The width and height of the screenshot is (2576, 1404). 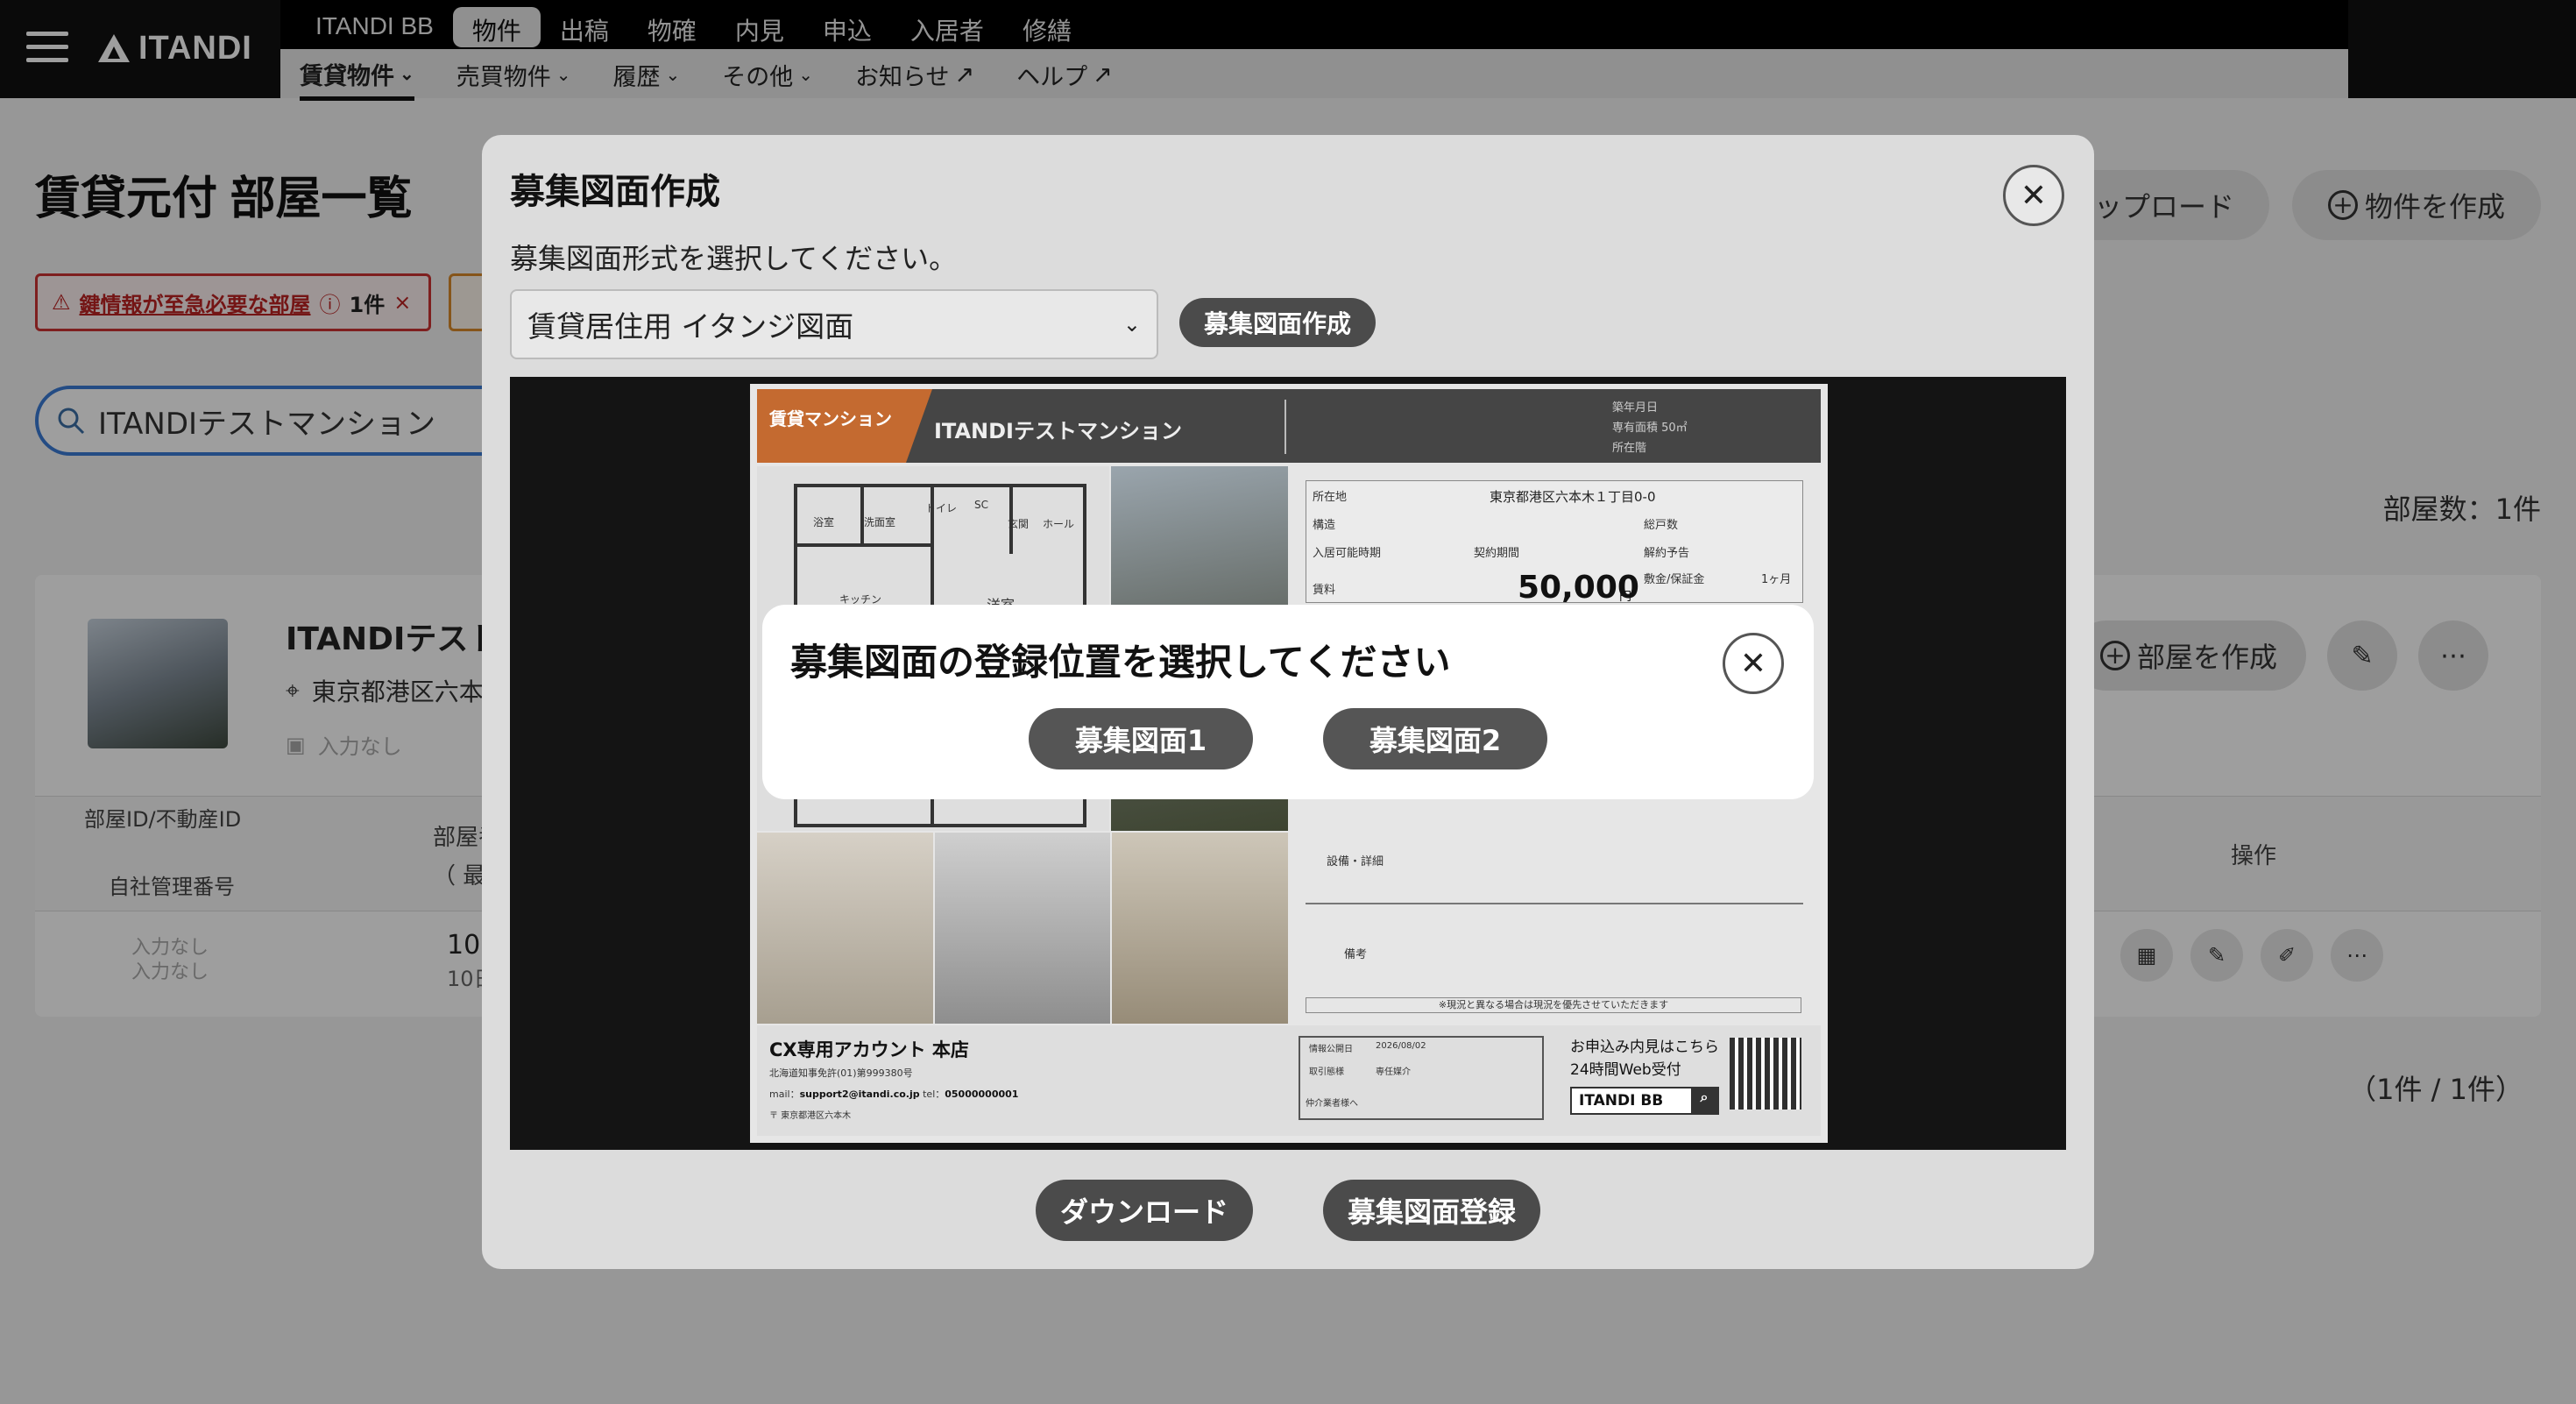 I want to click on close-modal-button: ✕, so click(x=2033, y=195).